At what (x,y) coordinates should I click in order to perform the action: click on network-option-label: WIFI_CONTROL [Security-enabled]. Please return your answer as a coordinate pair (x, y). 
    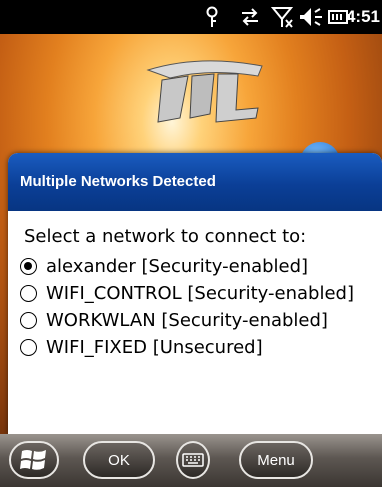
    Looking at the image, I should click on (200, 293).